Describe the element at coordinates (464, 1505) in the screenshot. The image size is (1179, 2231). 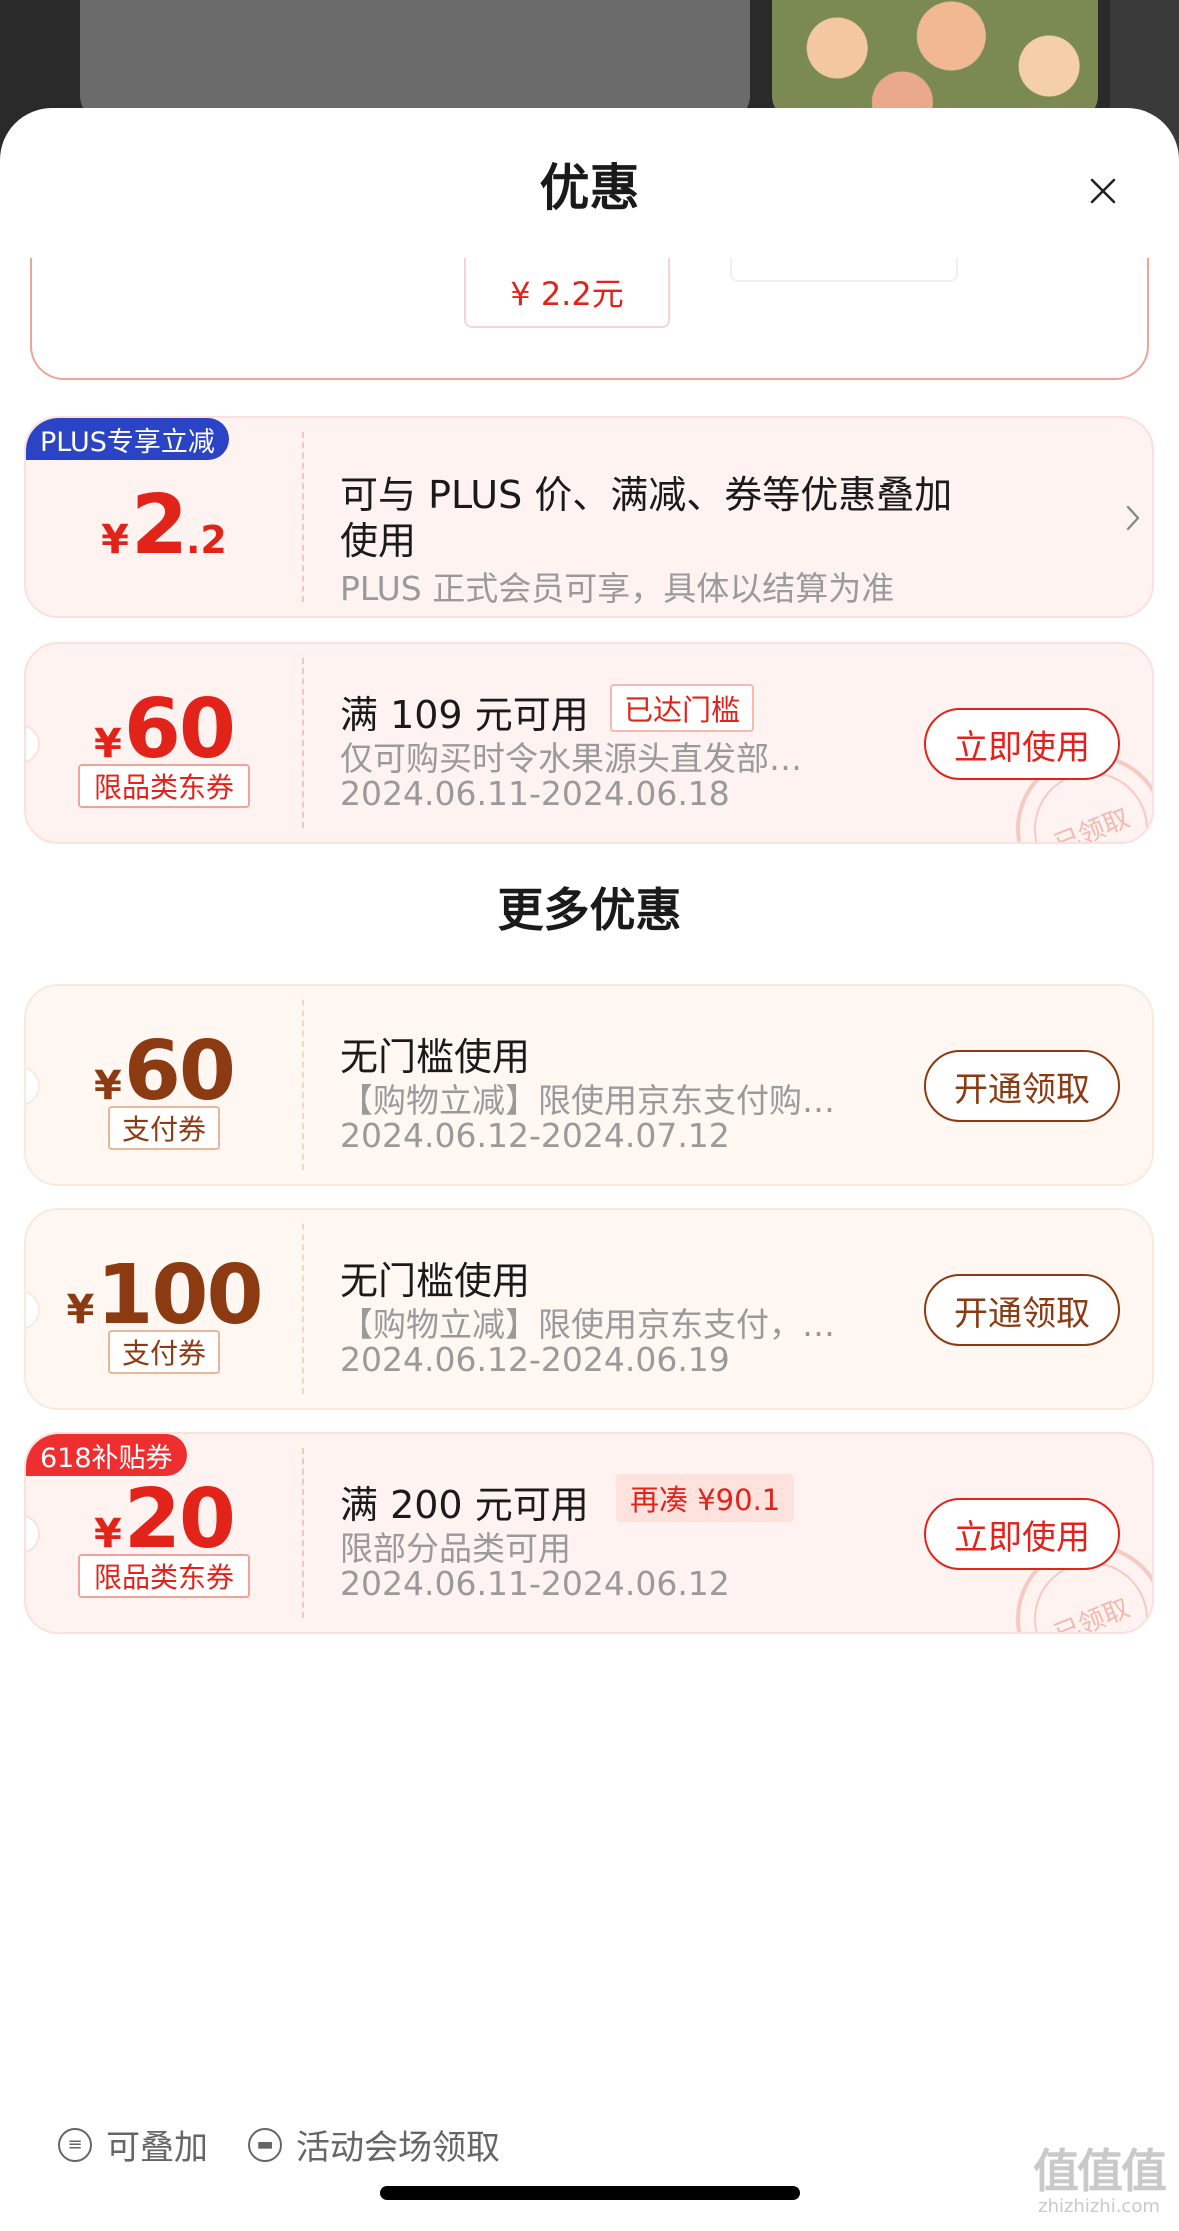
I see `coupon-title: 满 200 元可用` at that location.